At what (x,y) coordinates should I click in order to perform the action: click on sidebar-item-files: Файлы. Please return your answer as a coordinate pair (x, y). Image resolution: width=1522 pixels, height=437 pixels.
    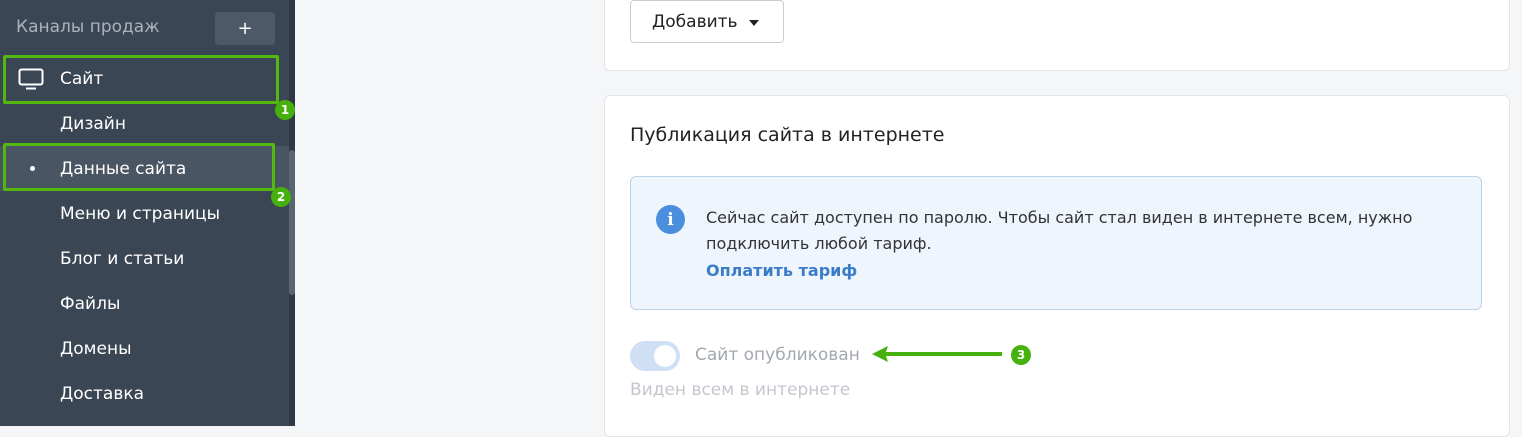
    Looking at the image, I should click on (144, 303).